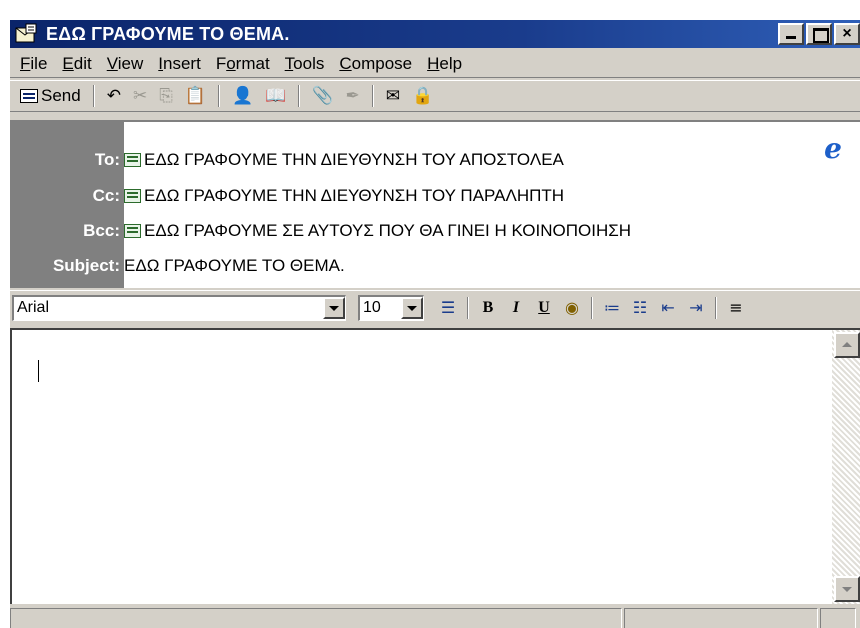  I want to click on status-panel-main, so click(316, 618).